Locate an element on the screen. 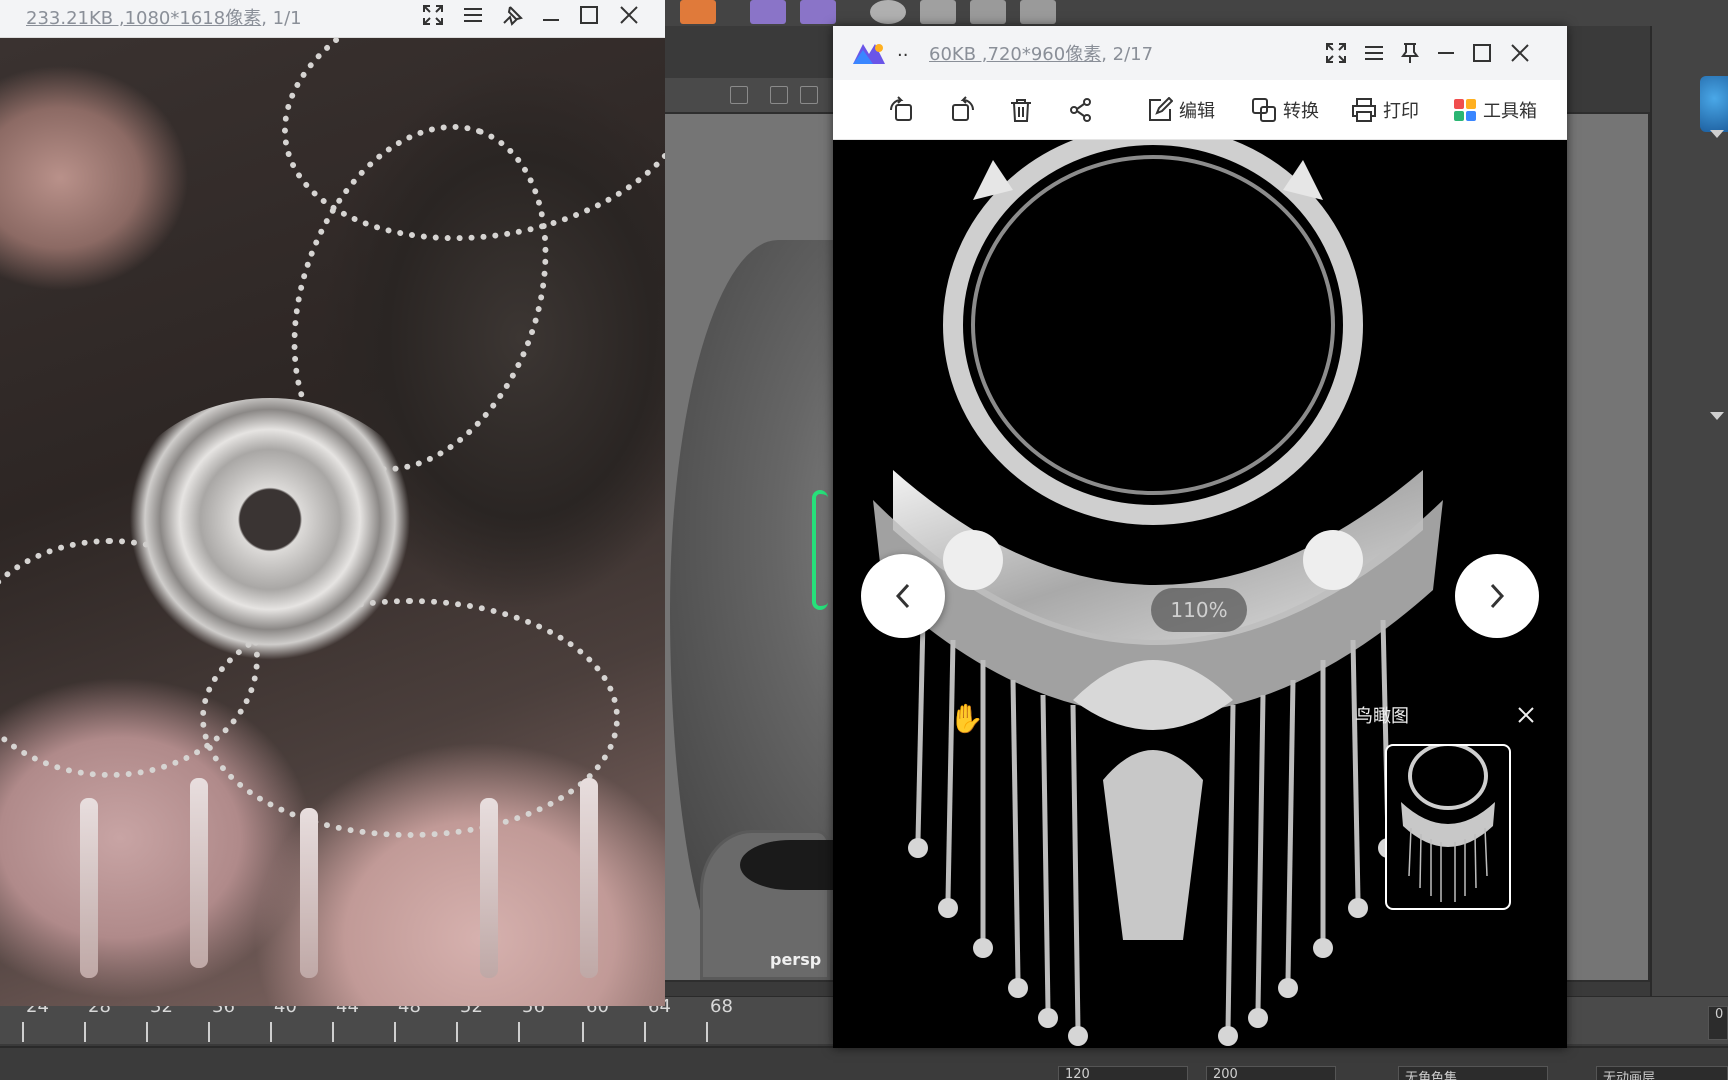 This screenshot has height=1080, width=1728. birdseye-thumbnail is located at coordinates (1448, 824).